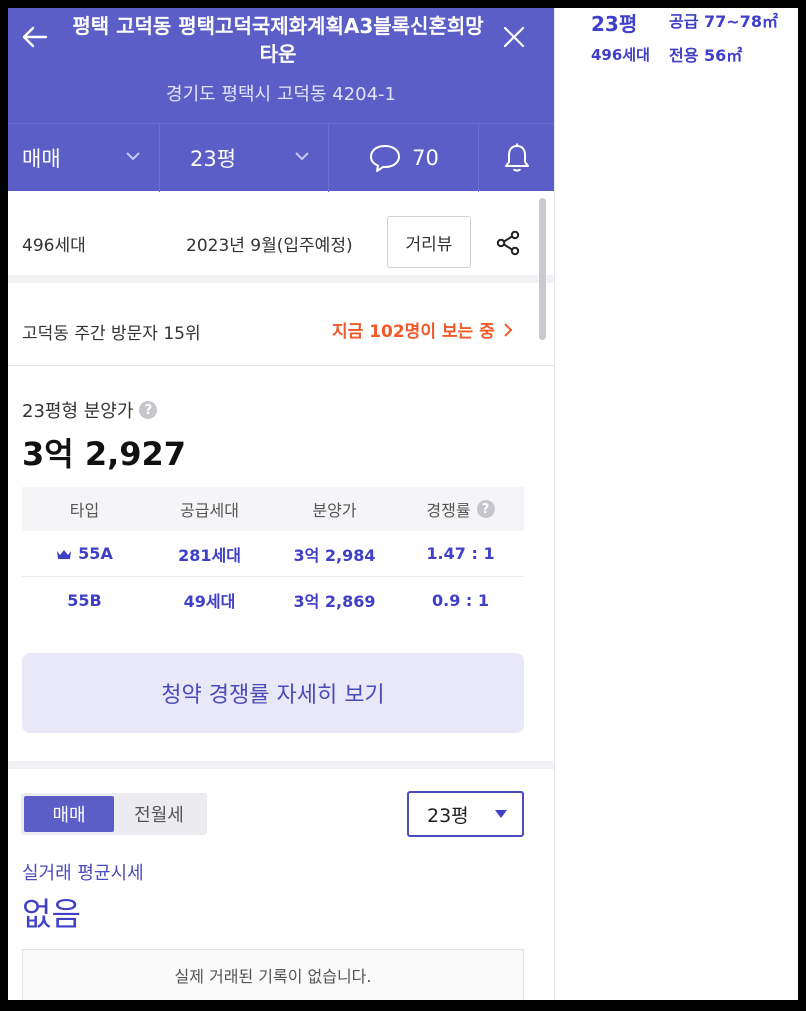  I want to click on competition-detail-button: 청약 경쟁률 자세히 보기, so click(273, 693).